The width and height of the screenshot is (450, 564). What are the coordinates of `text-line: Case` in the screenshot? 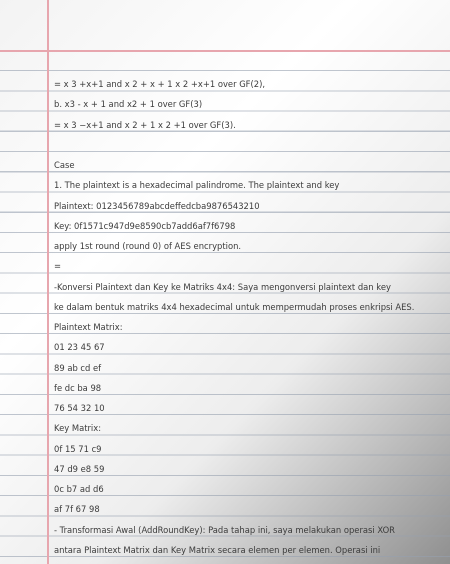 It's located at (64, 165).